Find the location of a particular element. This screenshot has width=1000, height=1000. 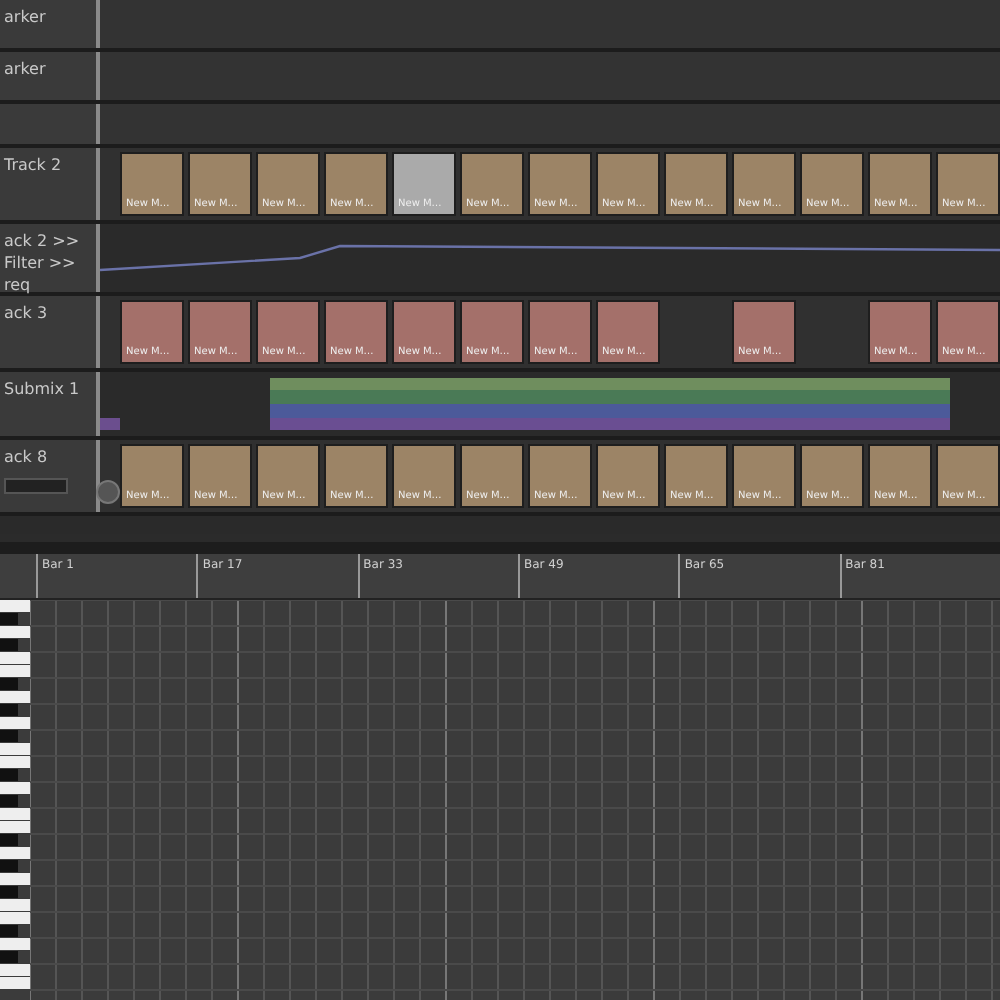

track-name: ack 8 is located at coordinates (27, 457).